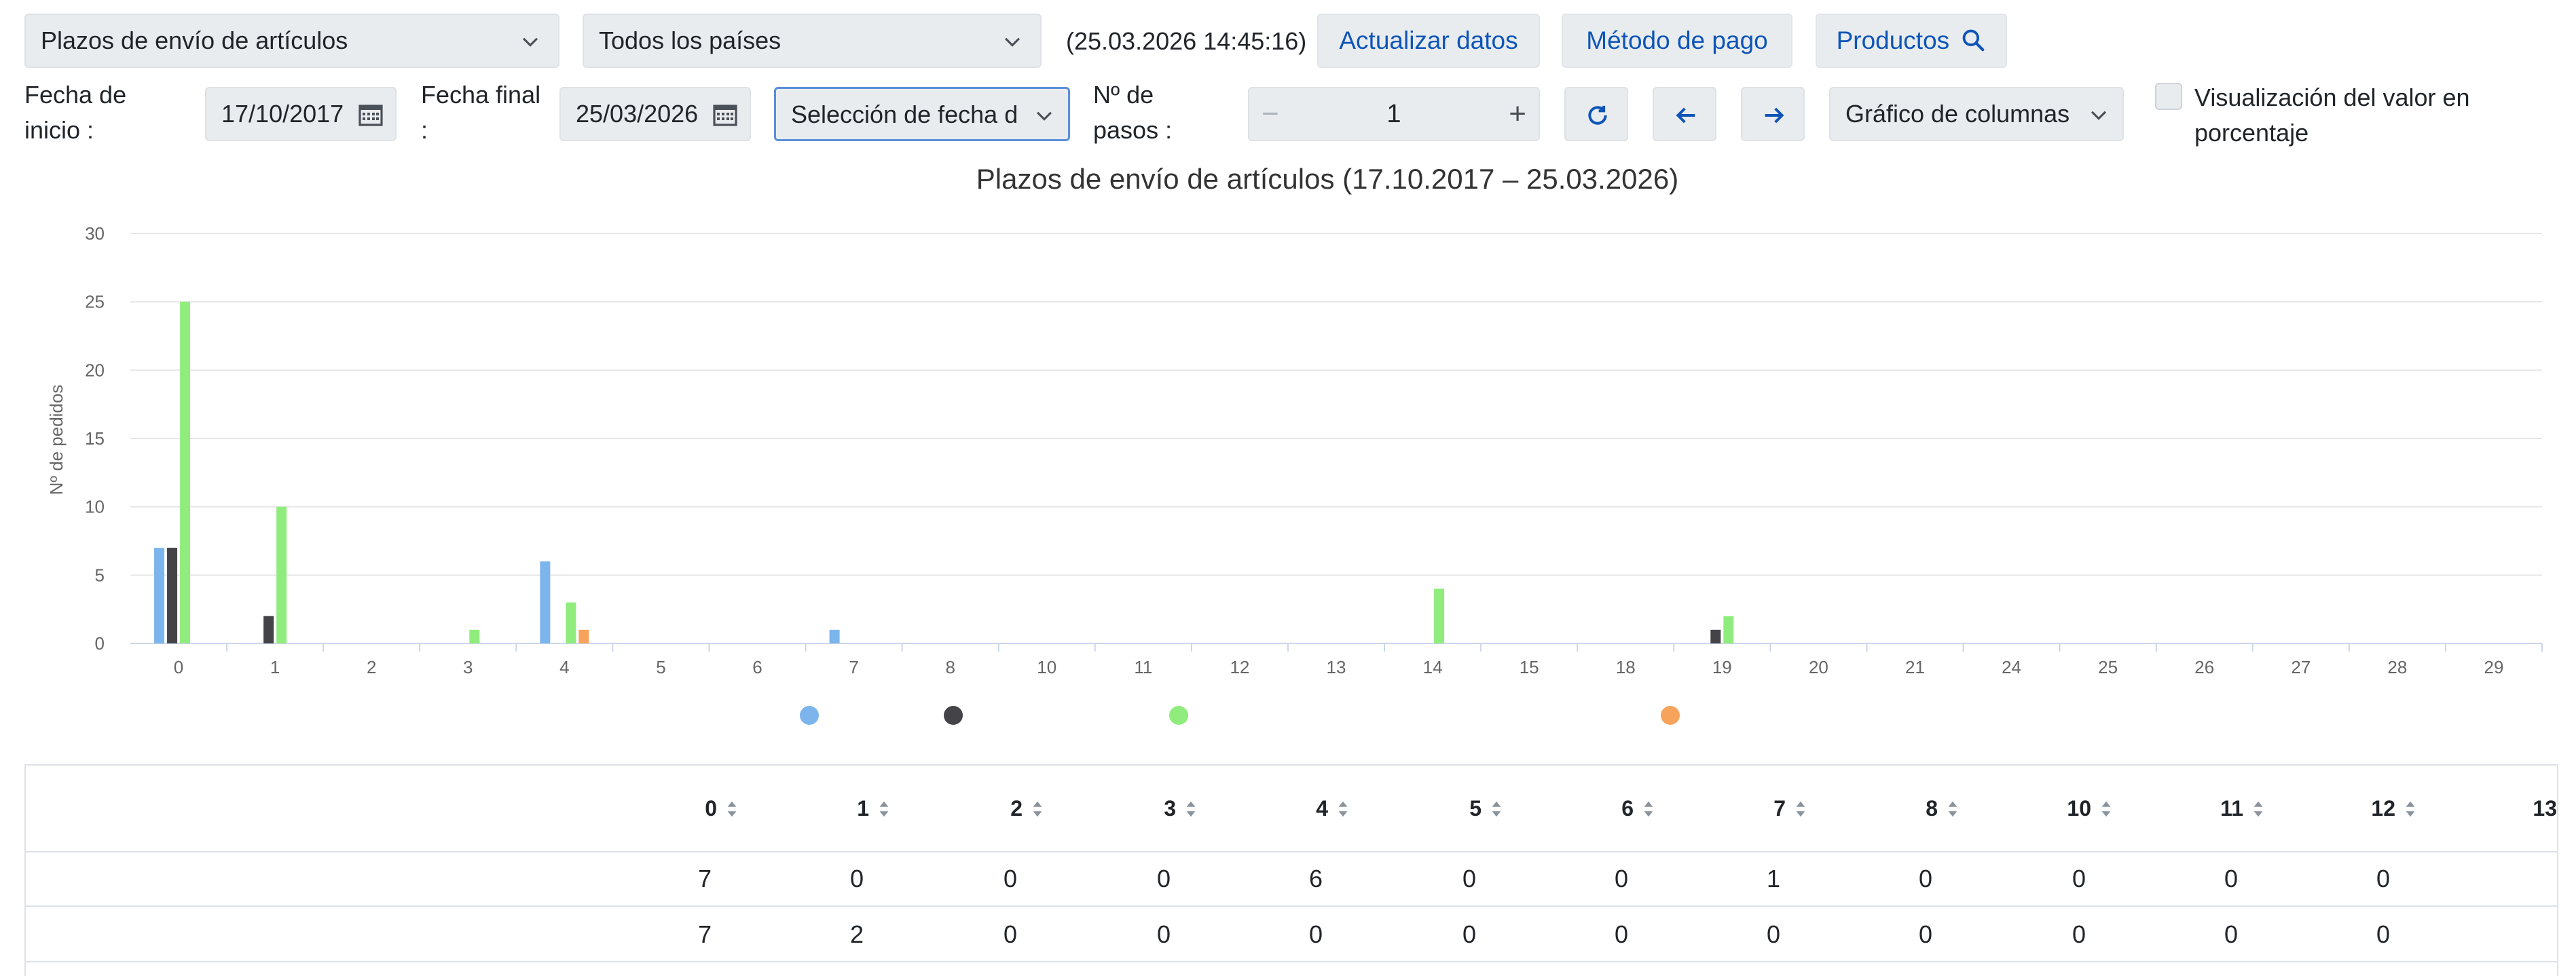 This screenshot has width=2576, height=976. What do you see at coordinates (1170, 809) in the screenshot?
I see `column-header-label: 3` at bounding box center [1170, 809].